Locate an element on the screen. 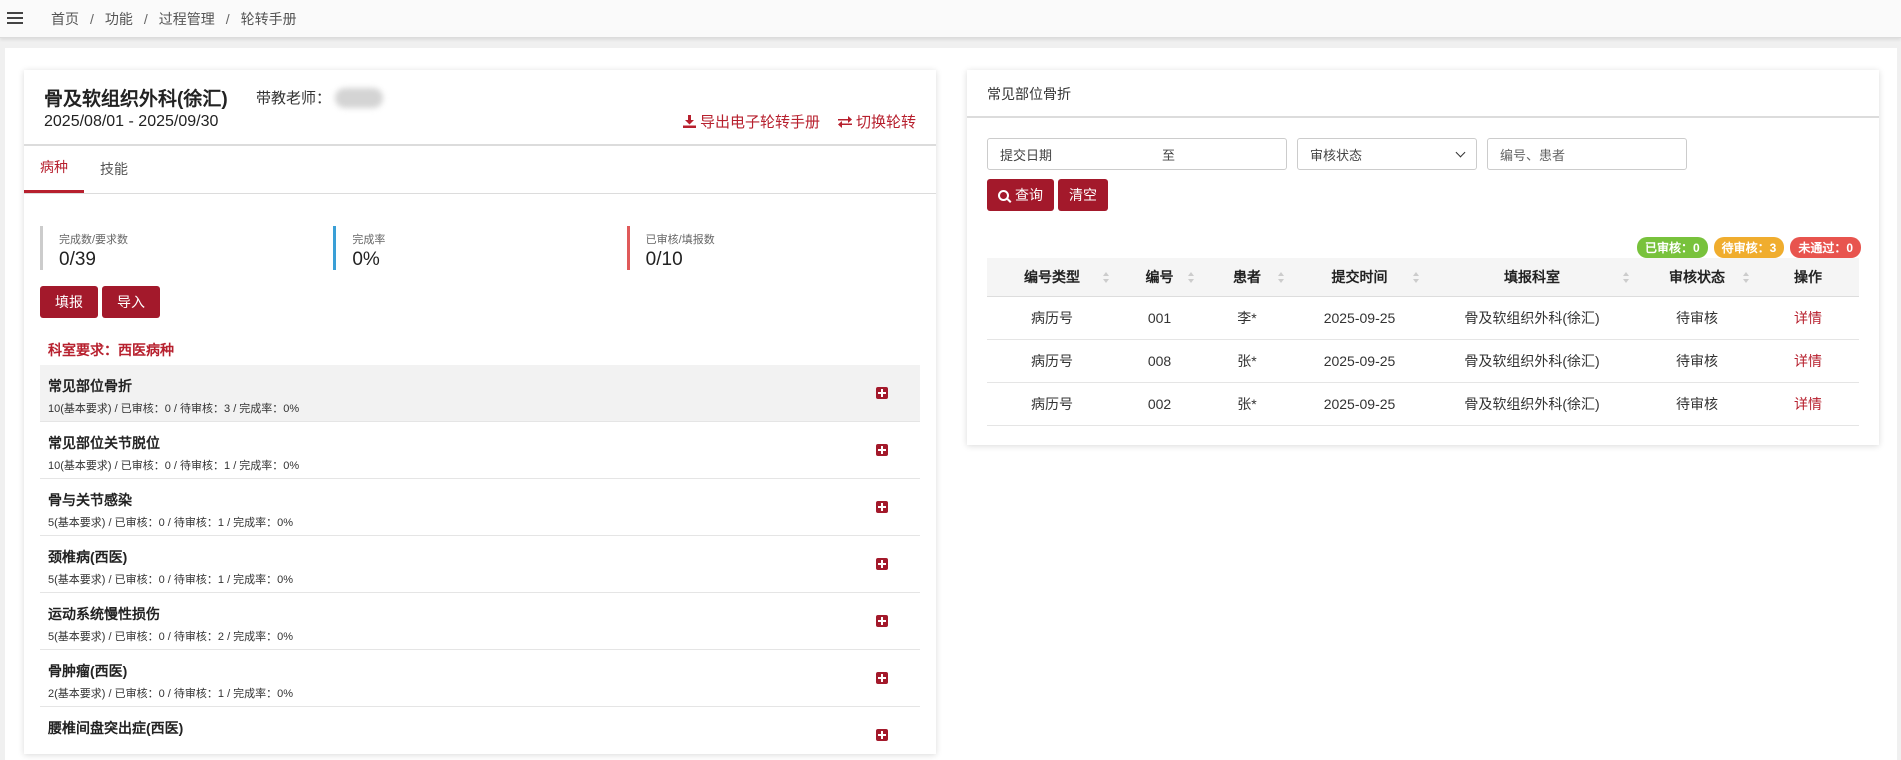 The height and width of the screenshot is (760, 1901). list-item: 颈椎病(西医) 5(基本要求) / 已审核：0 / 待审核：1 / 完成率：0% is located at coordinates (480, 564).